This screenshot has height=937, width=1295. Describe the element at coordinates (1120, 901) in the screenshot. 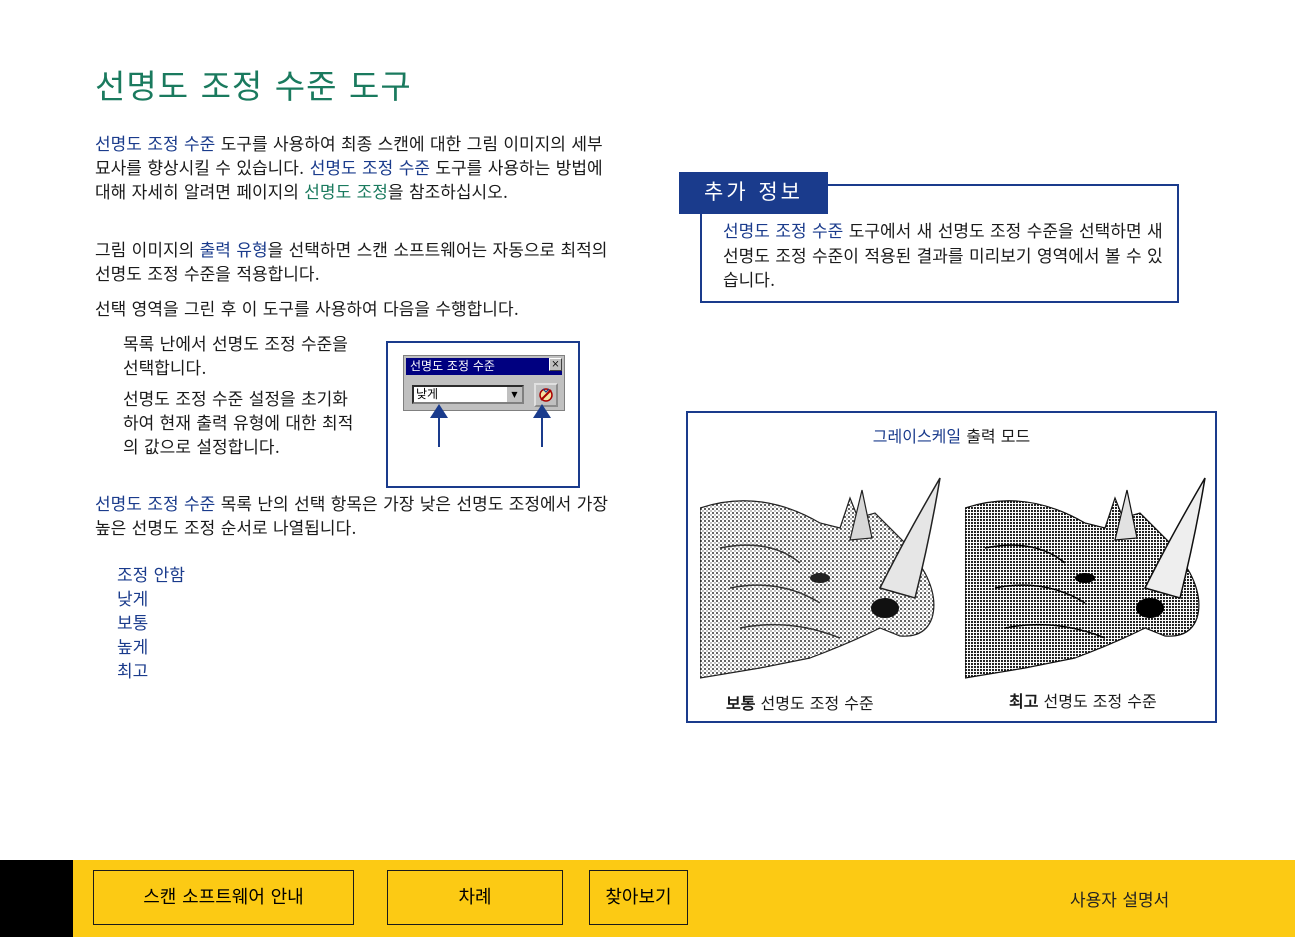

I see `user-guide-label: 사용자 설명서` at that location.